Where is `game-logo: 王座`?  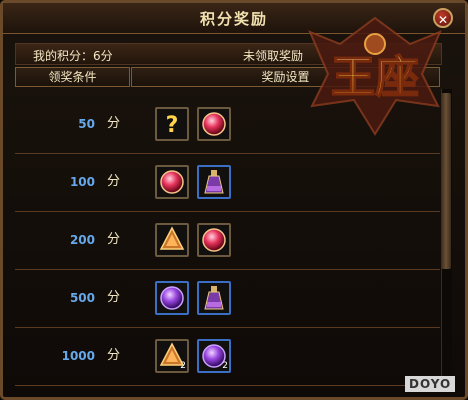
game-logo: 王座 is located at coordinates (375, 76).